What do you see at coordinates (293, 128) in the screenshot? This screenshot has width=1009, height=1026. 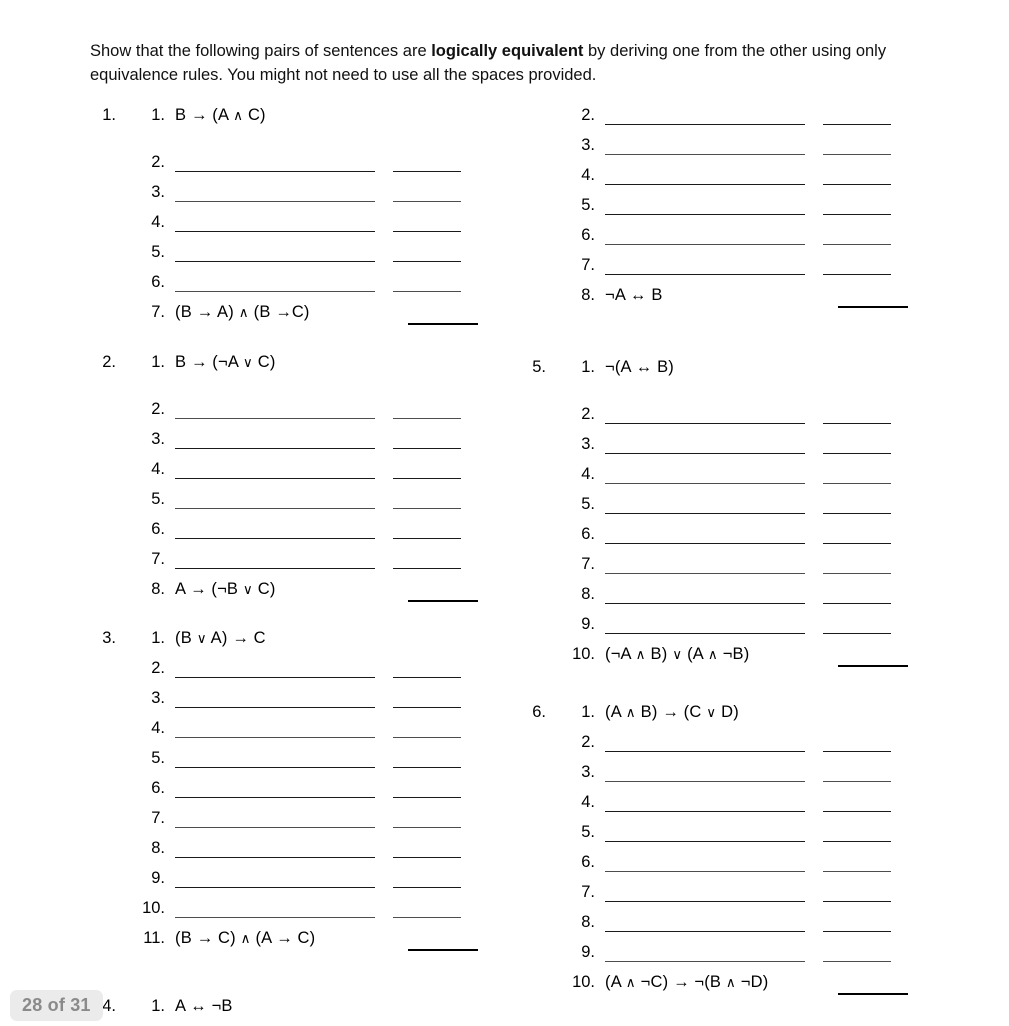 I see `derivation-row: 1. B → (A ∧ C)` at bounding box center [293, 128].